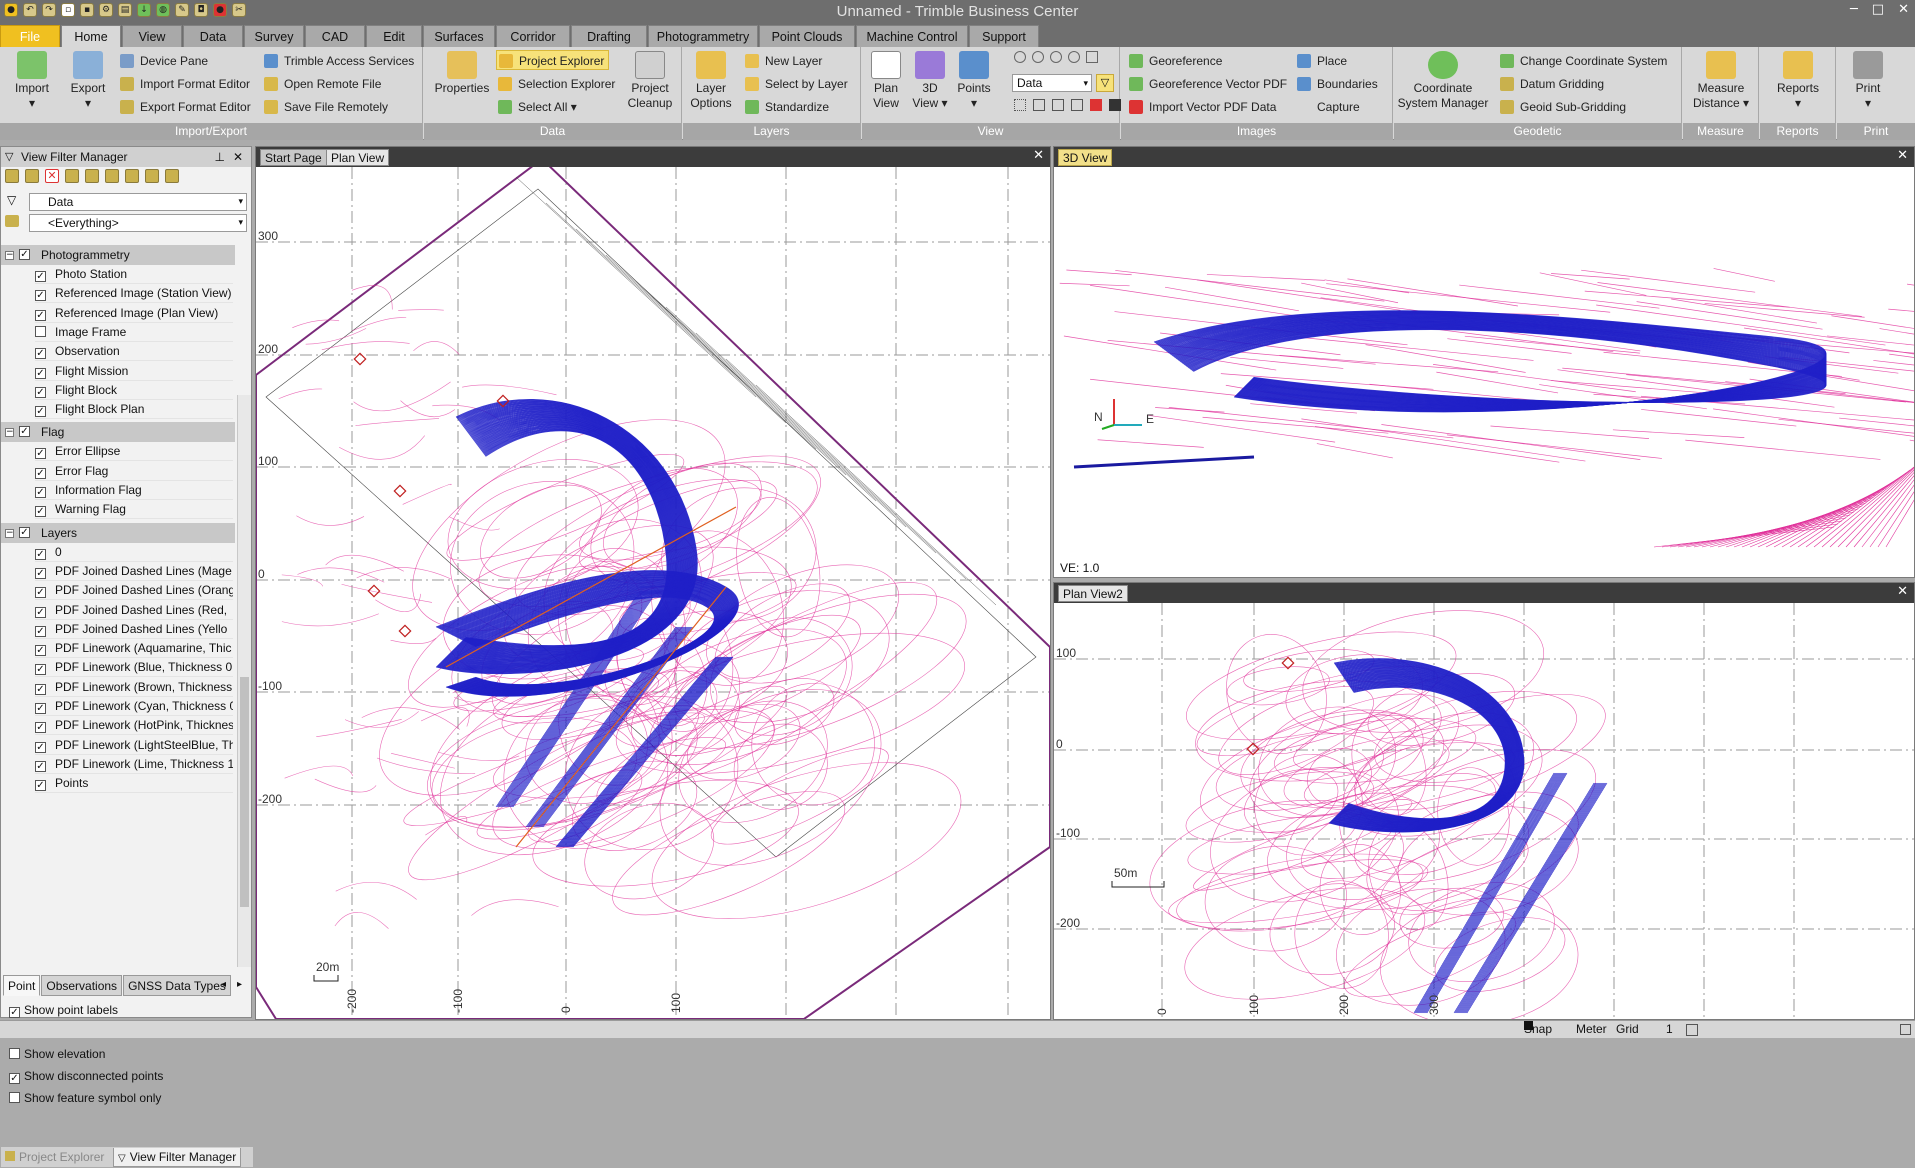  I want to click on flag-icon, so click(1096, 105).